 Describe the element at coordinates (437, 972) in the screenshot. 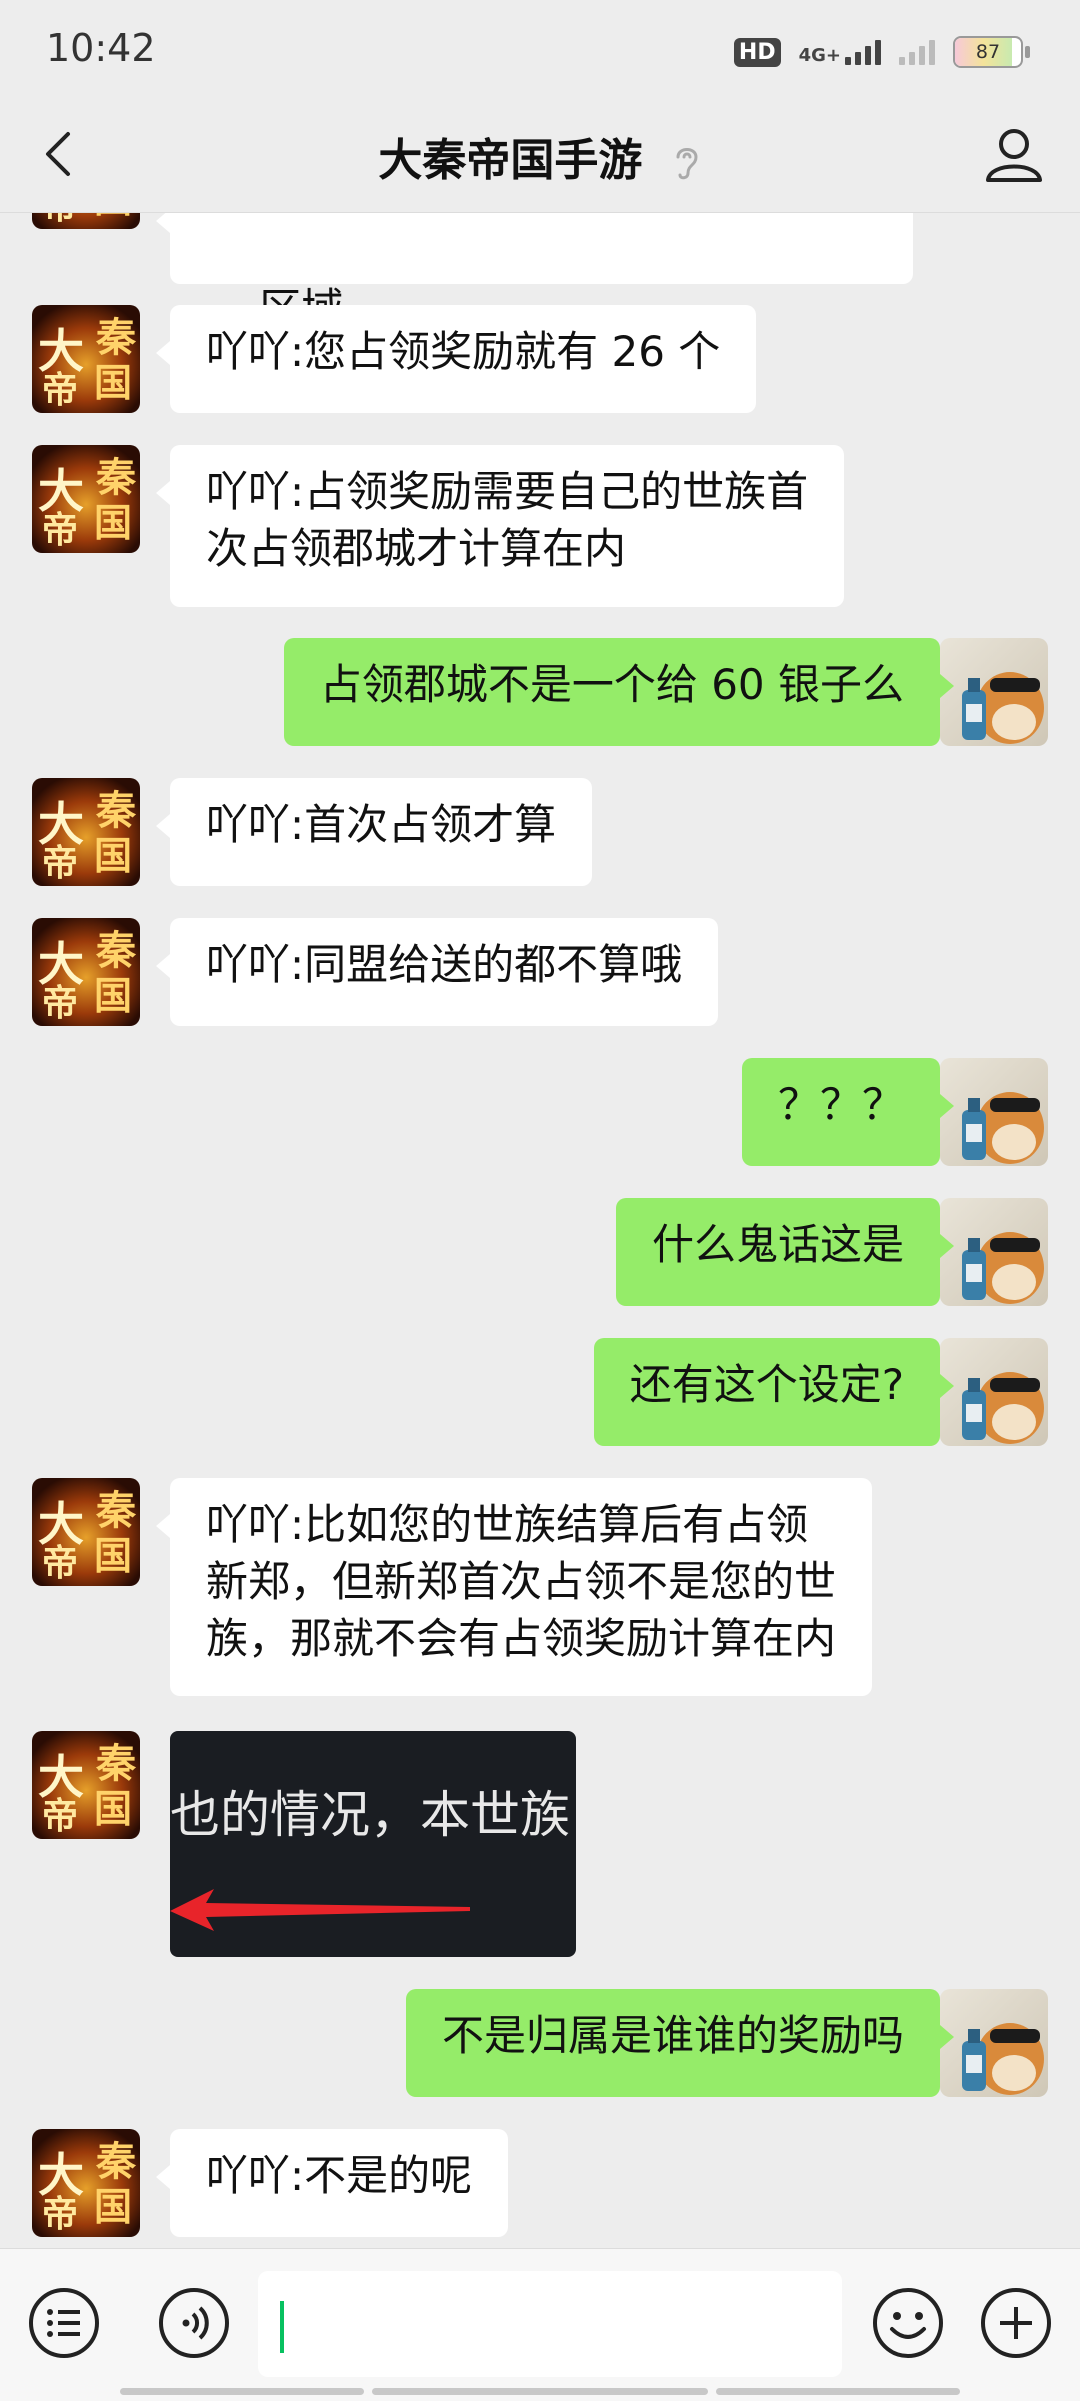

I see `received-message: 吖吖:同盟给送的都不算哦` at that location.